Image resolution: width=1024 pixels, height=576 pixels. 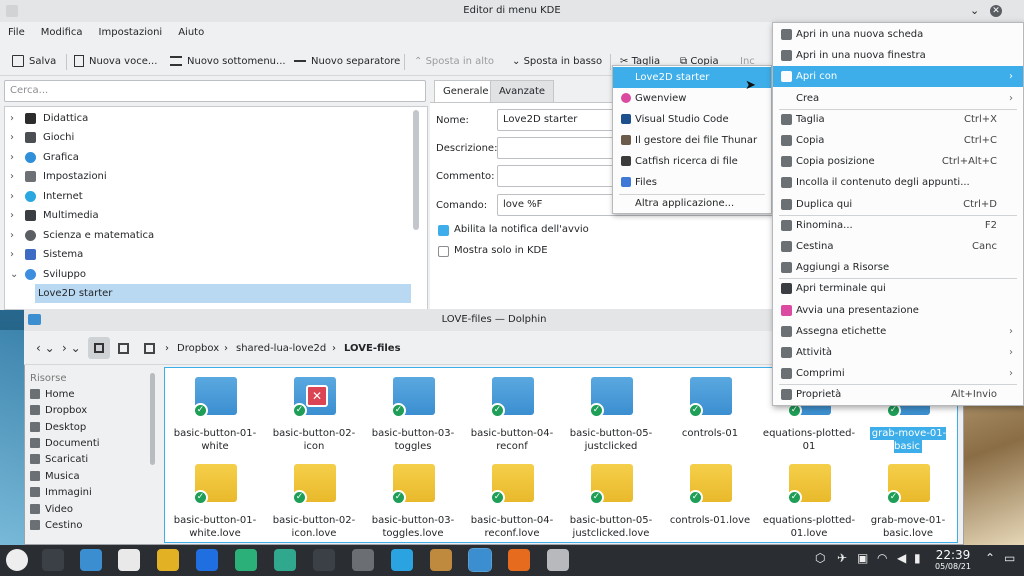 What do you see at coordinates (898, 98) in the screenshot?
I see `context-item-3: Crea ›` at bounding box center [898, 98].